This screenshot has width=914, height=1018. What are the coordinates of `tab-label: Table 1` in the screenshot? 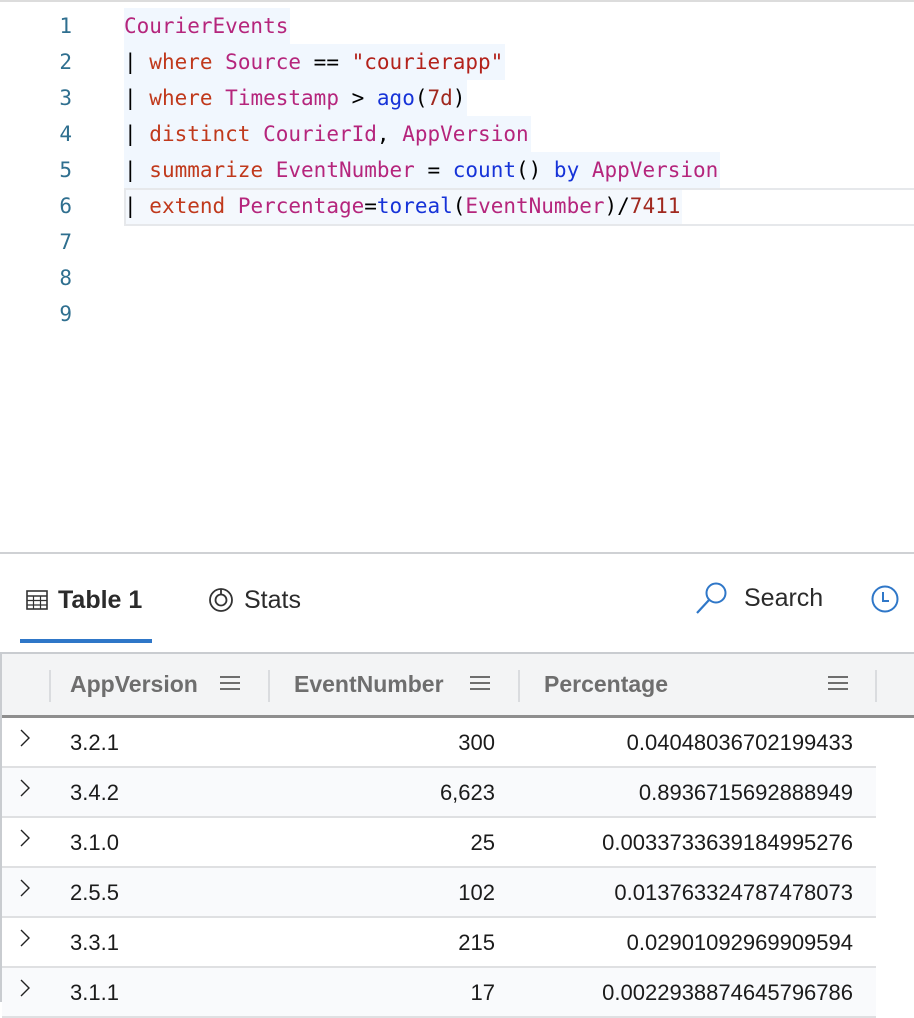 It's located at (100, 599).